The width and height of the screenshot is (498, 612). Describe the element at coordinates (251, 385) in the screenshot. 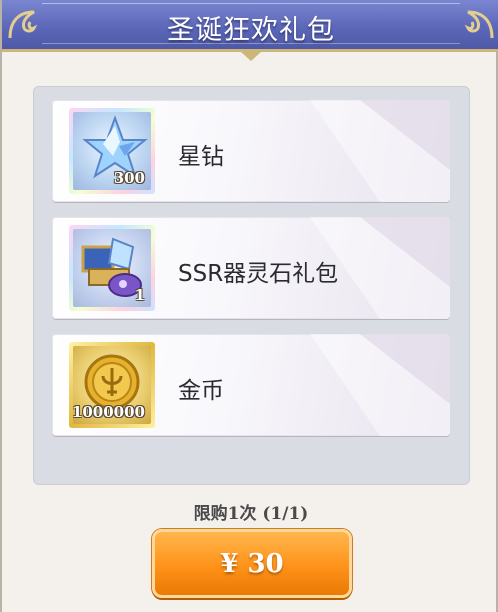

I see `reward-item: 1000000 金币` at that location.